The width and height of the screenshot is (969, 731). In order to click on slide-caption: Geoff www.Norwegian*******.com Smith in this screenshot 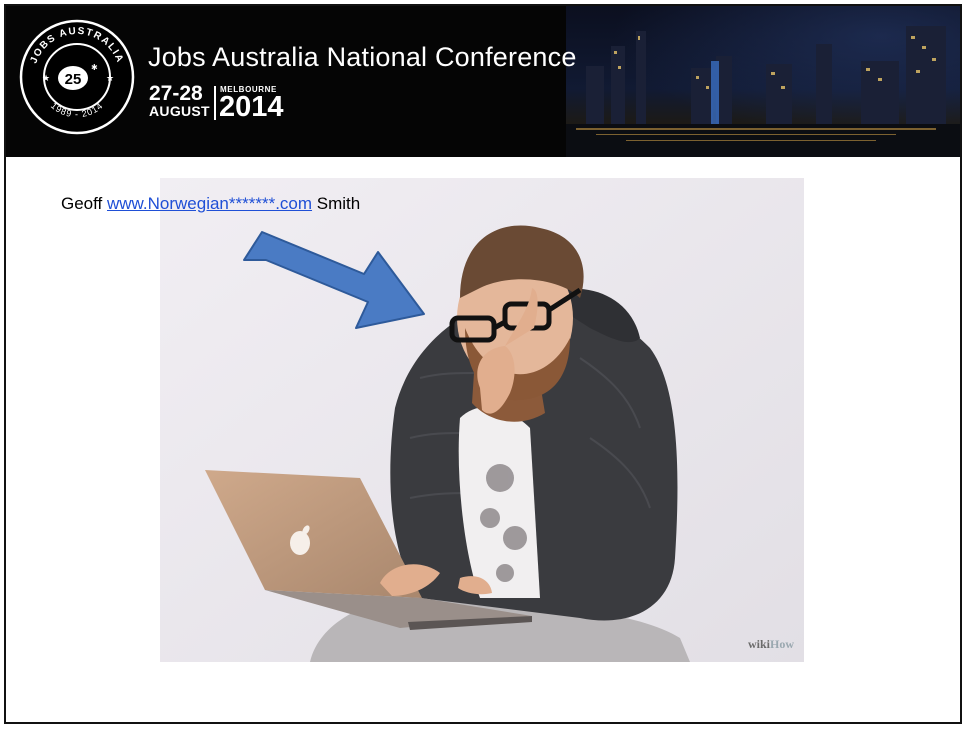, I will do `click(210, 204)`.